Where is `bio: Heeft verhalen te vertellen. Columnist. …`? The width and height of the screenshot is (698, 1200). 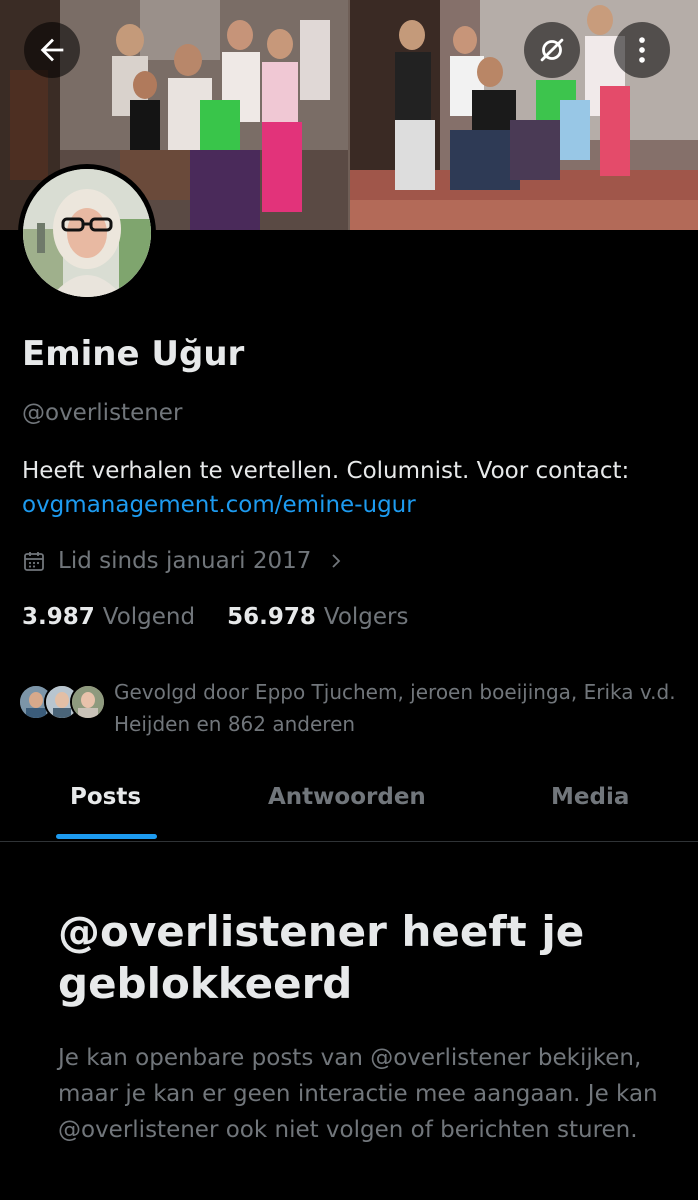
bio: Heeft verhalen te vertellen. Columnist. … is located at coordinates (352, 488).